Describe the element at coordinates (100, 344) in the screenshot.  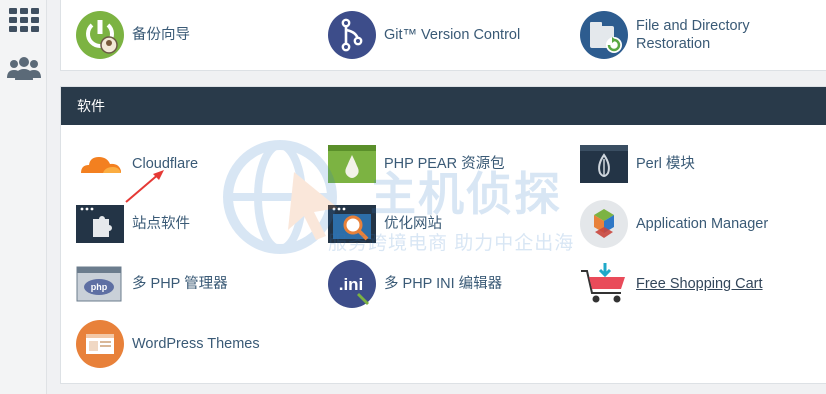
I see `wordpress-themes-icon` at that location.